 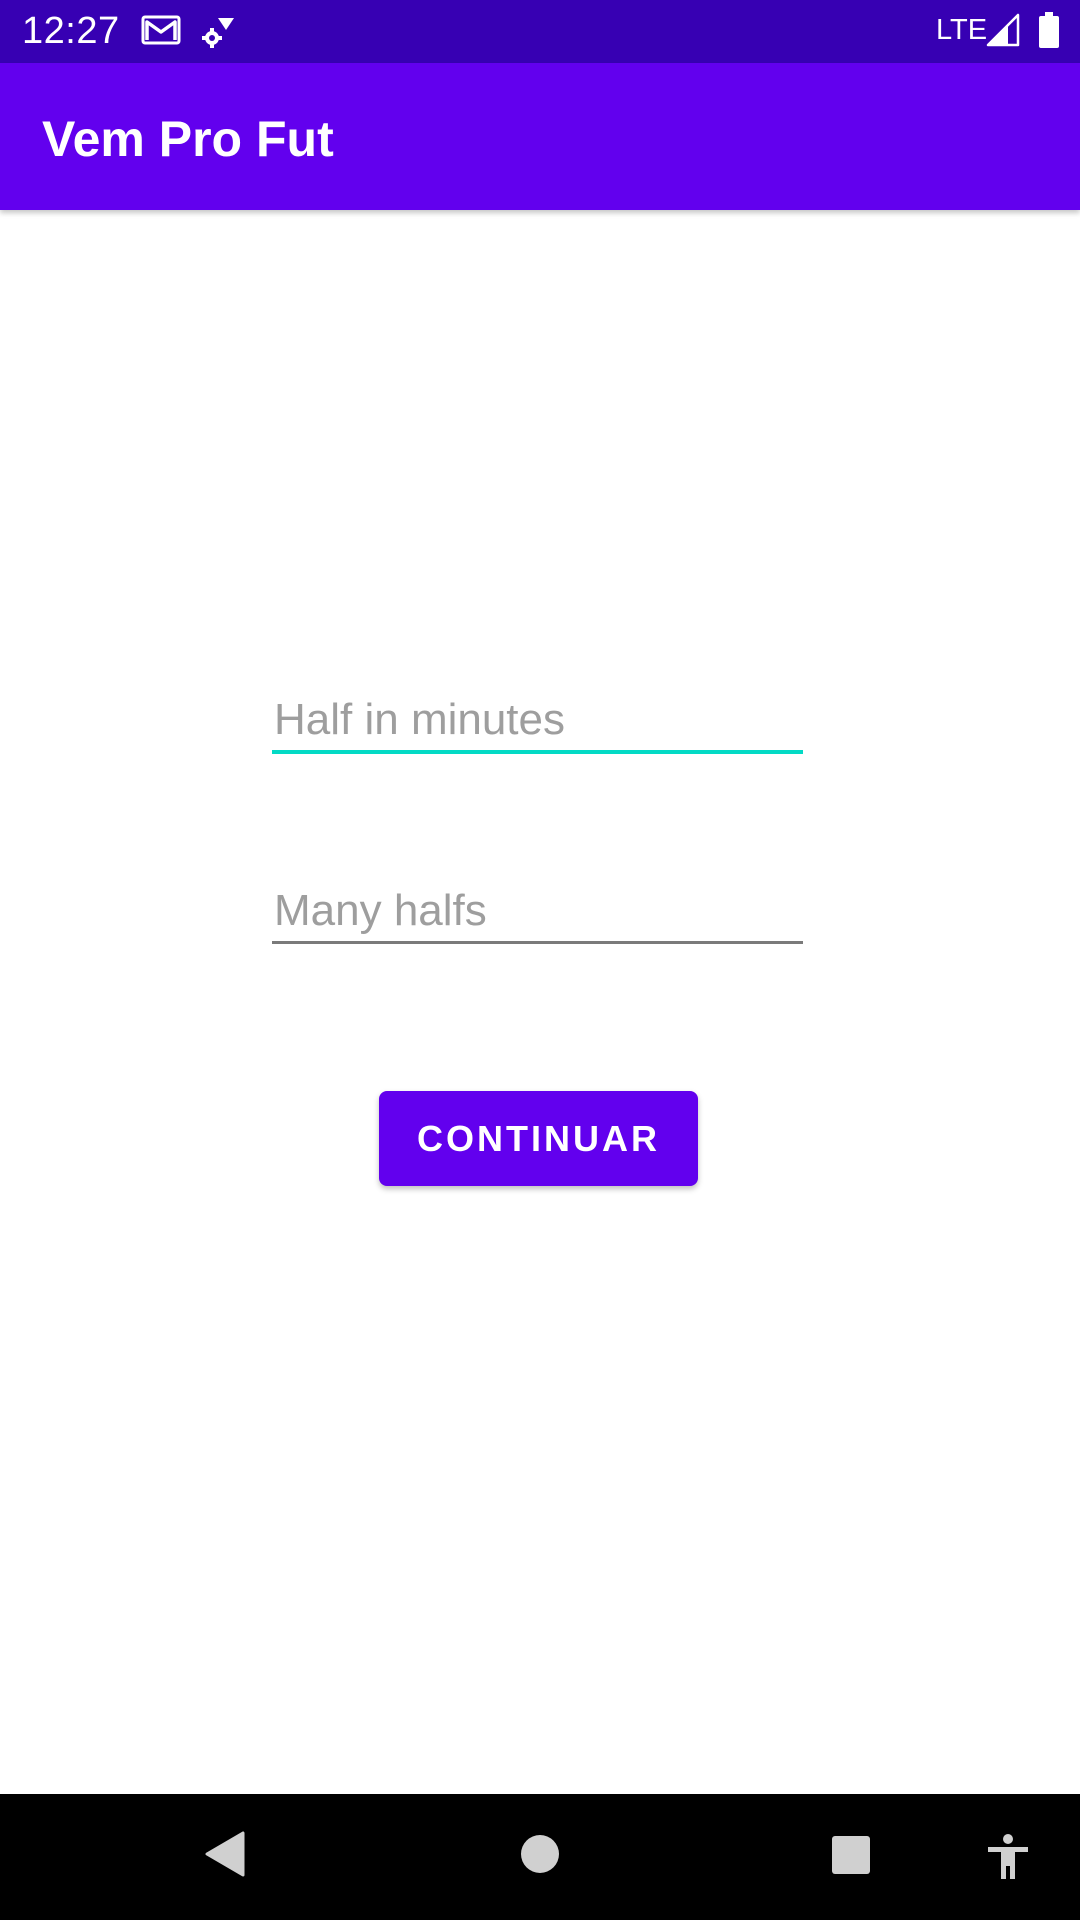 What do you see at coordinates (1008, 1857) in the screenshot?
I see `accessibility-icon` at bounding box center [1008, 1857].